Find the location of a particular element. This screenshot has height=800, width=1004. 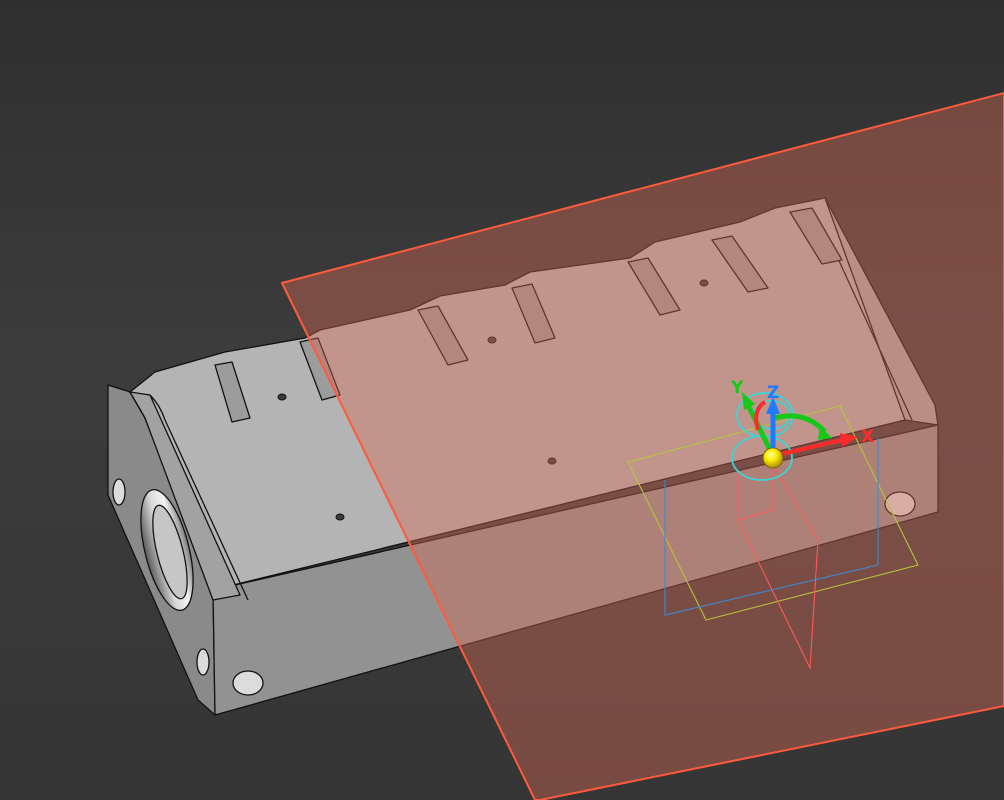

end-hole-top is located at coordinates (119, 492).